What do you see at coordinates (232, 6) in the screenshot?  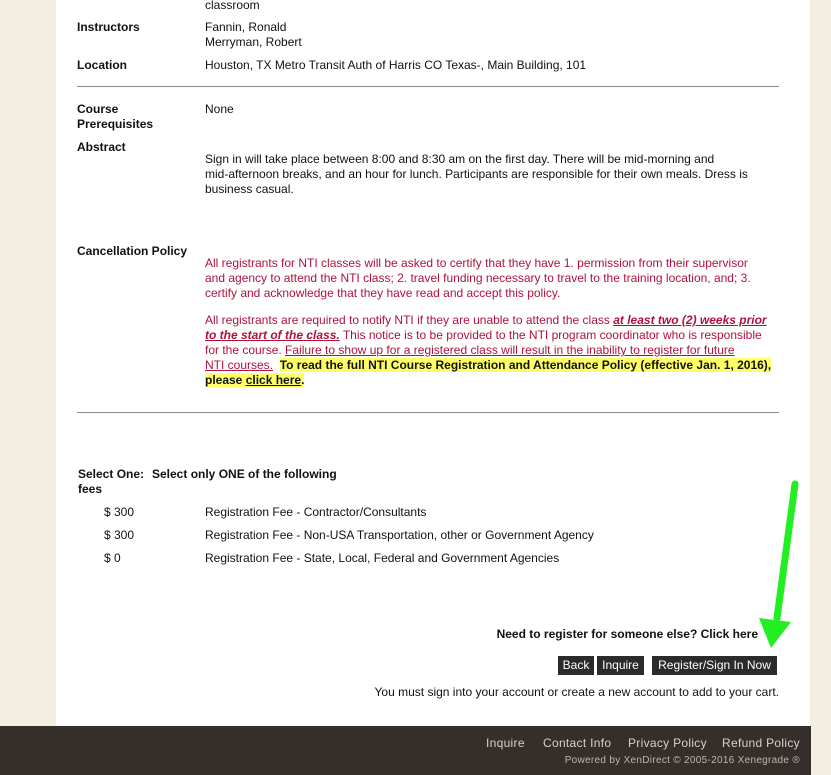 I see `top-partial-text: classroom` at bounding box center [232, 6].